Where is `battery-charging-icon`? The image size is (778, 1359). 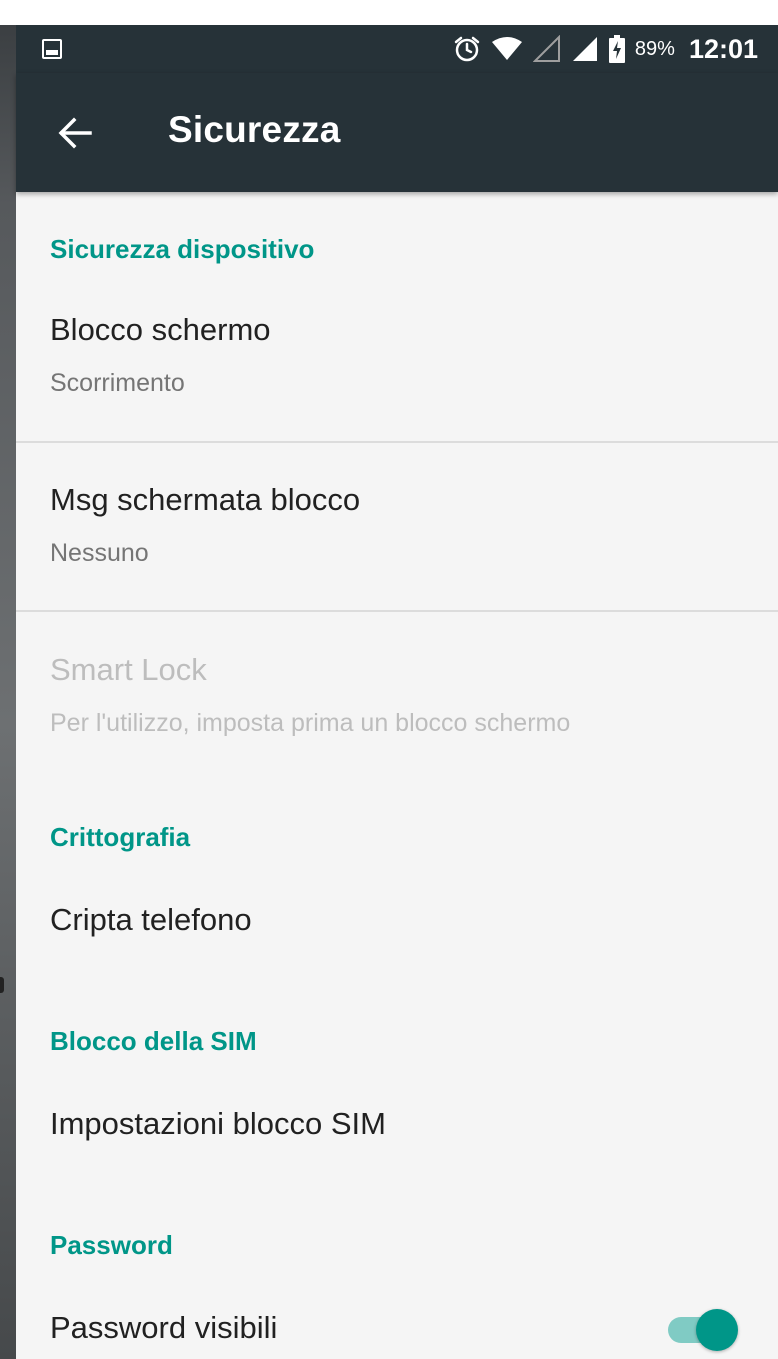
battery-charging-icon is located at coordinates (616, 49).